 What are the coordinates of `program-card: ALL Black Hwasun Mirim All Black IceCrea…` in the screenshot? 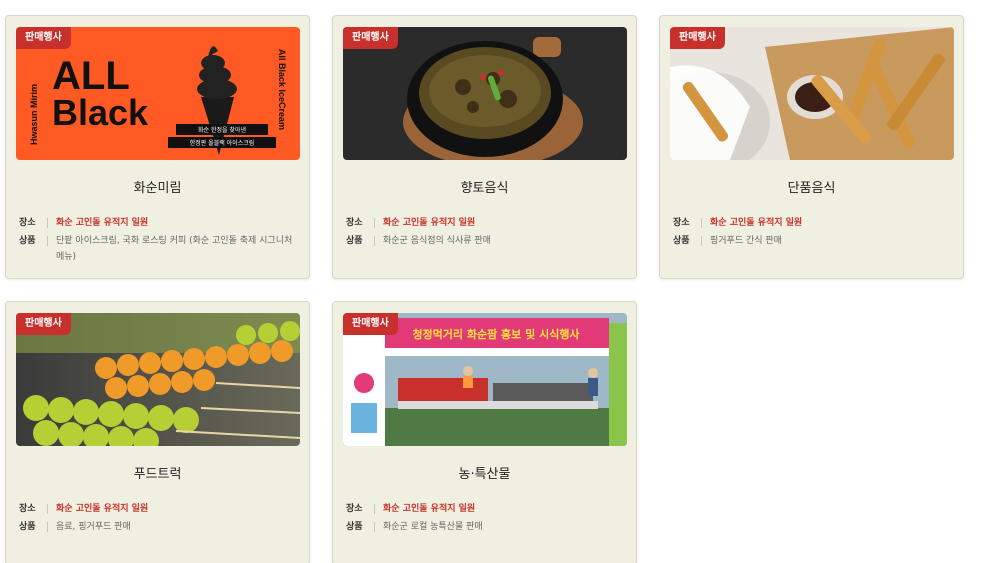 It's located at (157, 147).